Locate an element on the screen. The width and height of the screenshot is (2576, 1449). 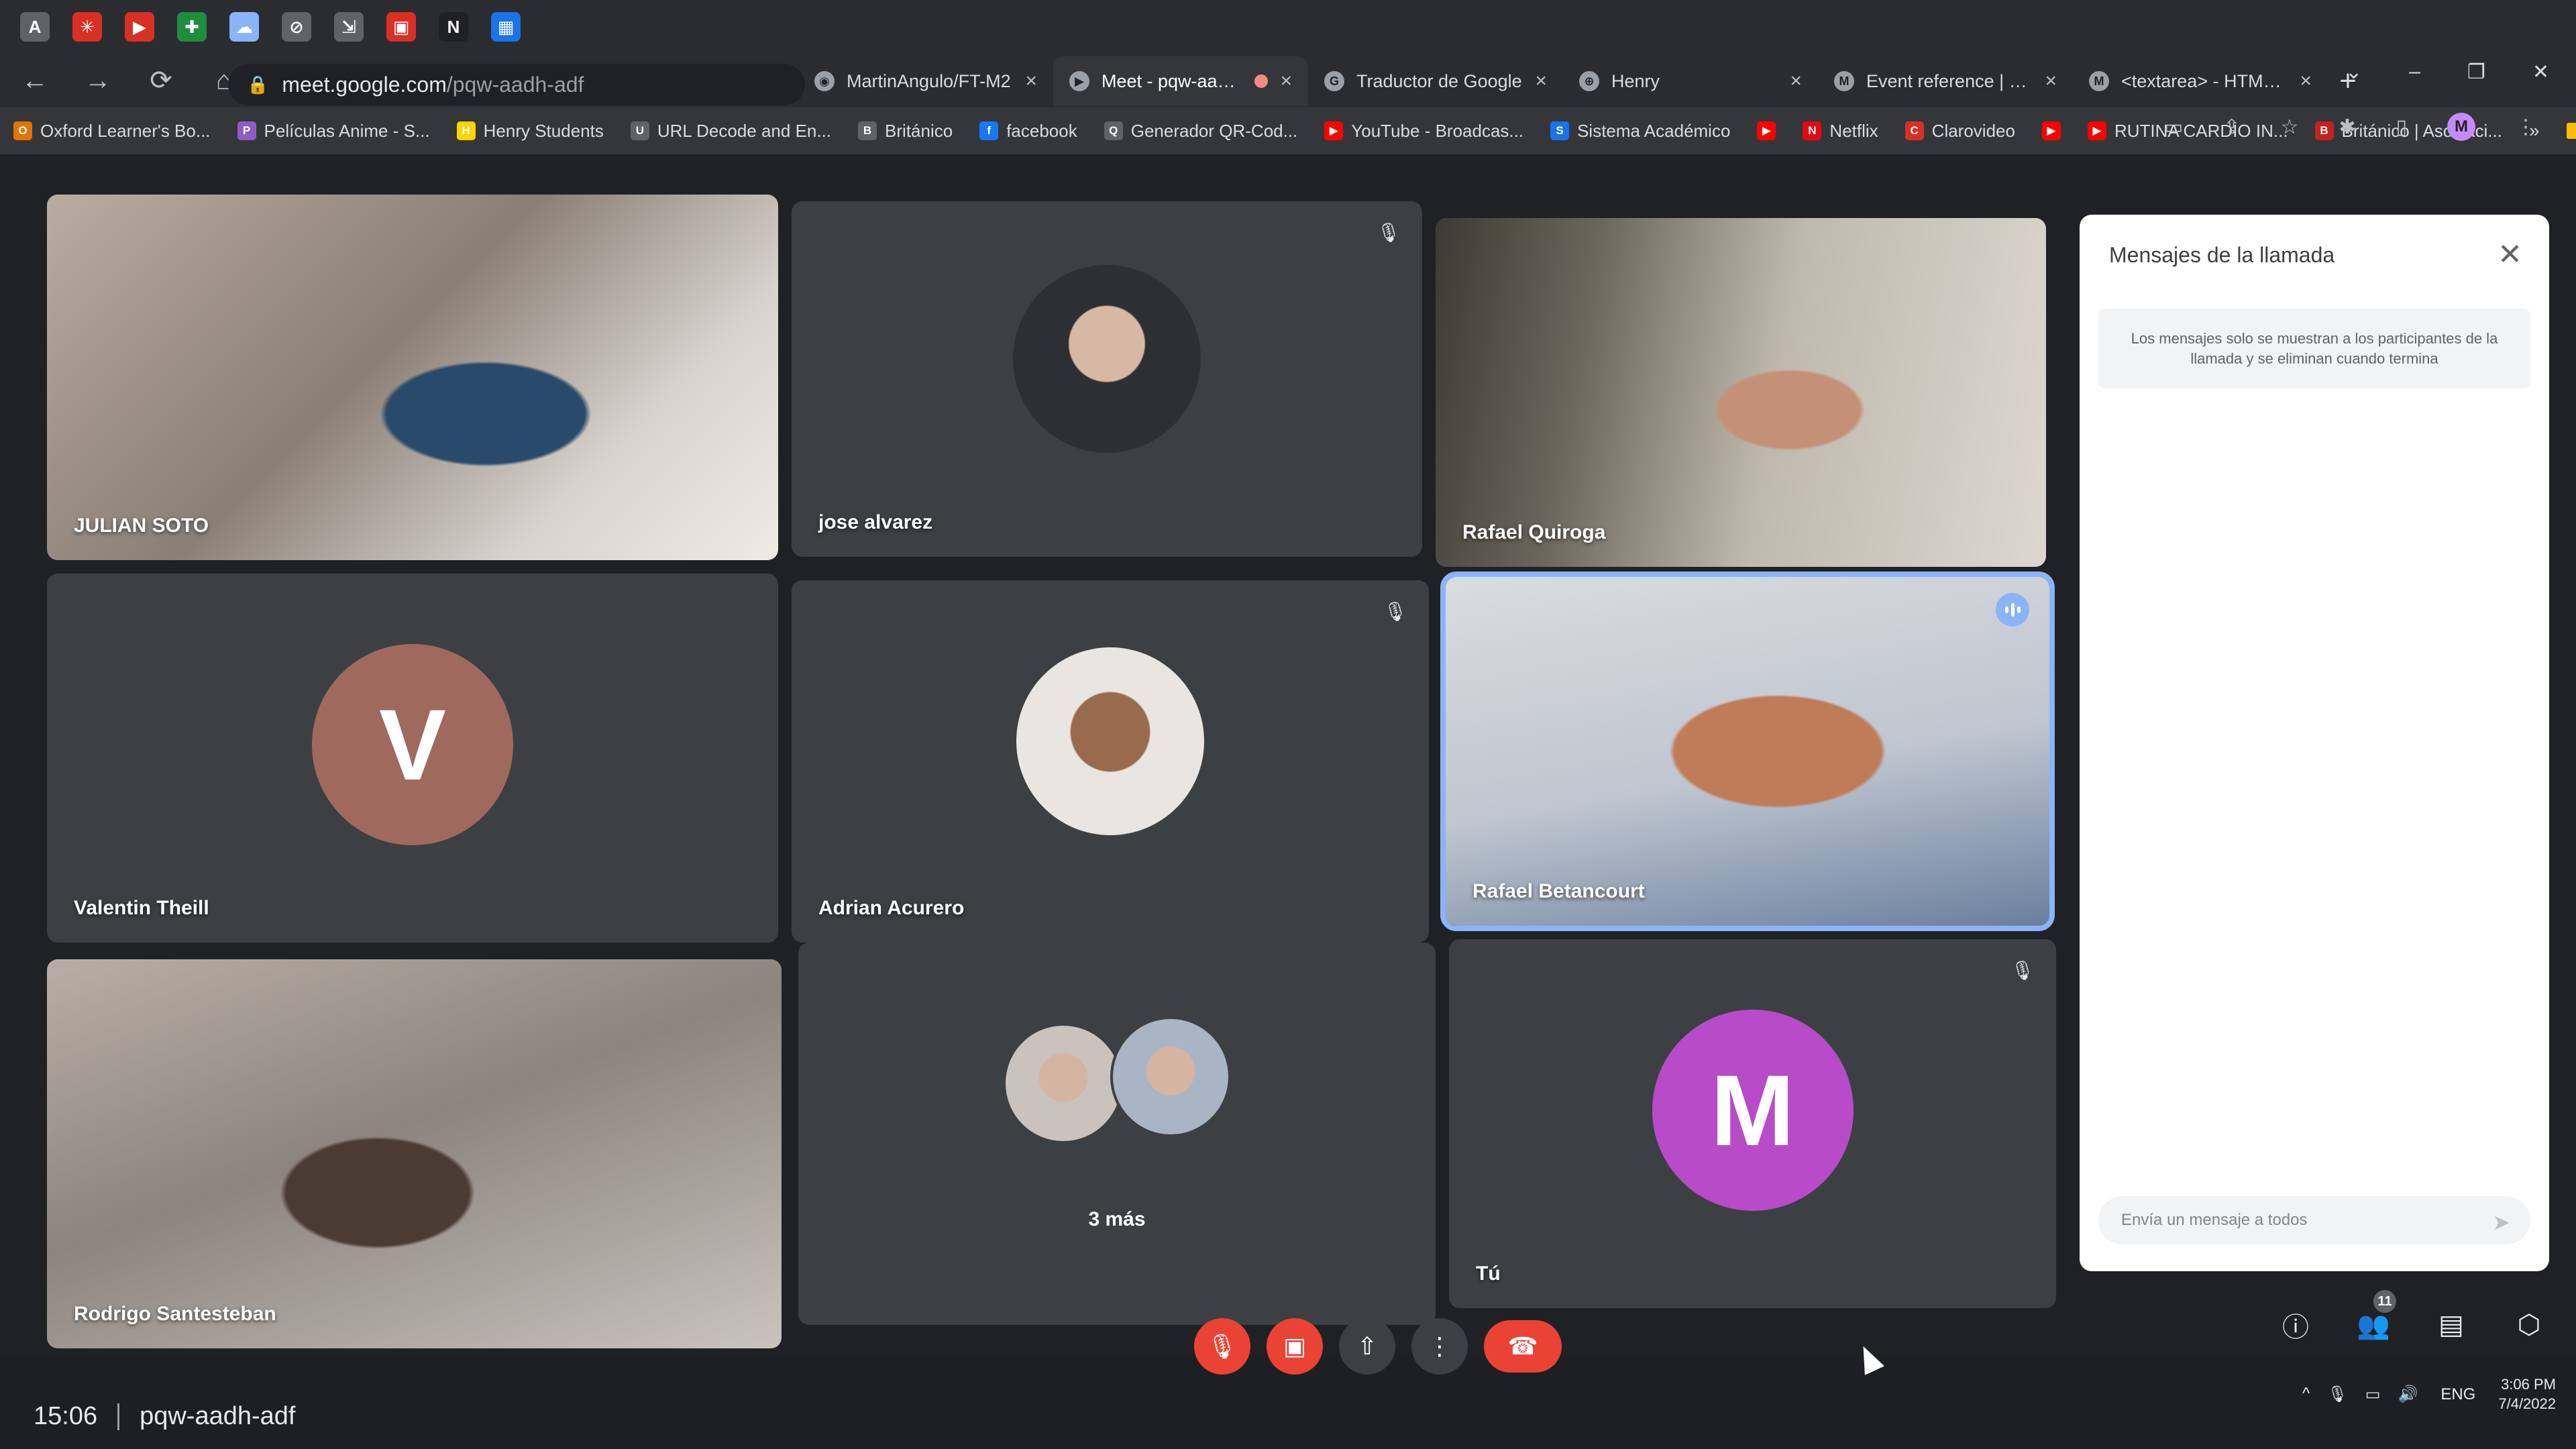
bookmark-item: f facebook is located at coordinates (1028, 131).